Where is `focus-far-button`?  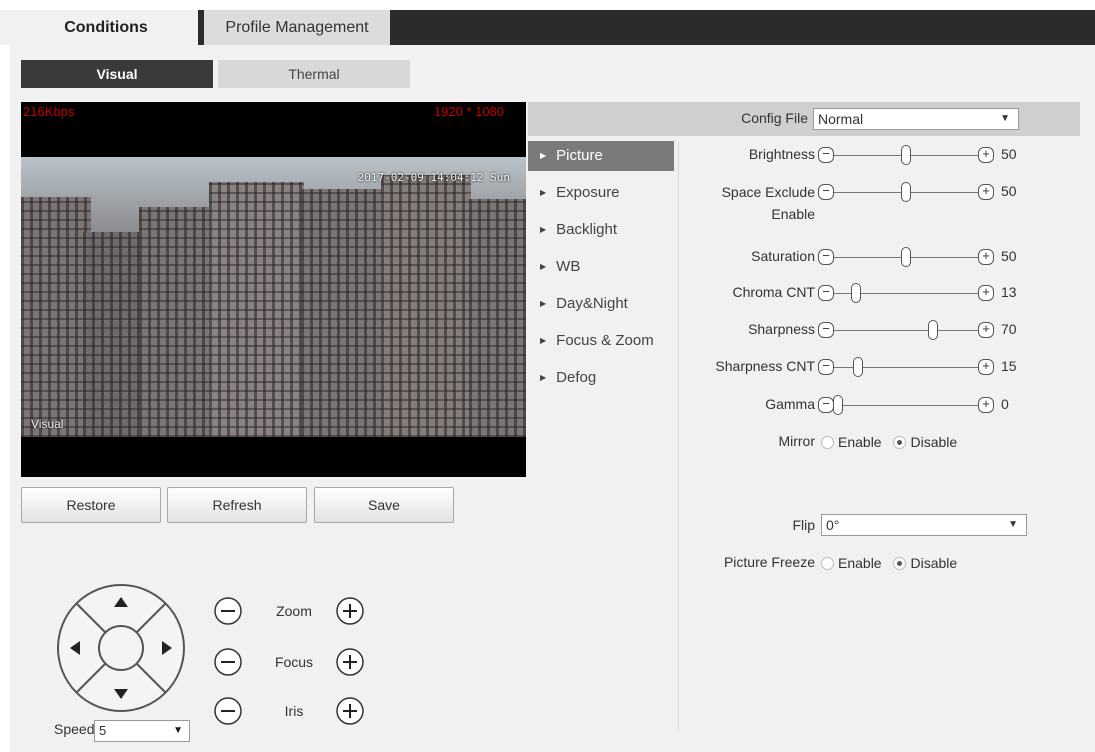 focus-far-button is located at coordinates (350, 662).